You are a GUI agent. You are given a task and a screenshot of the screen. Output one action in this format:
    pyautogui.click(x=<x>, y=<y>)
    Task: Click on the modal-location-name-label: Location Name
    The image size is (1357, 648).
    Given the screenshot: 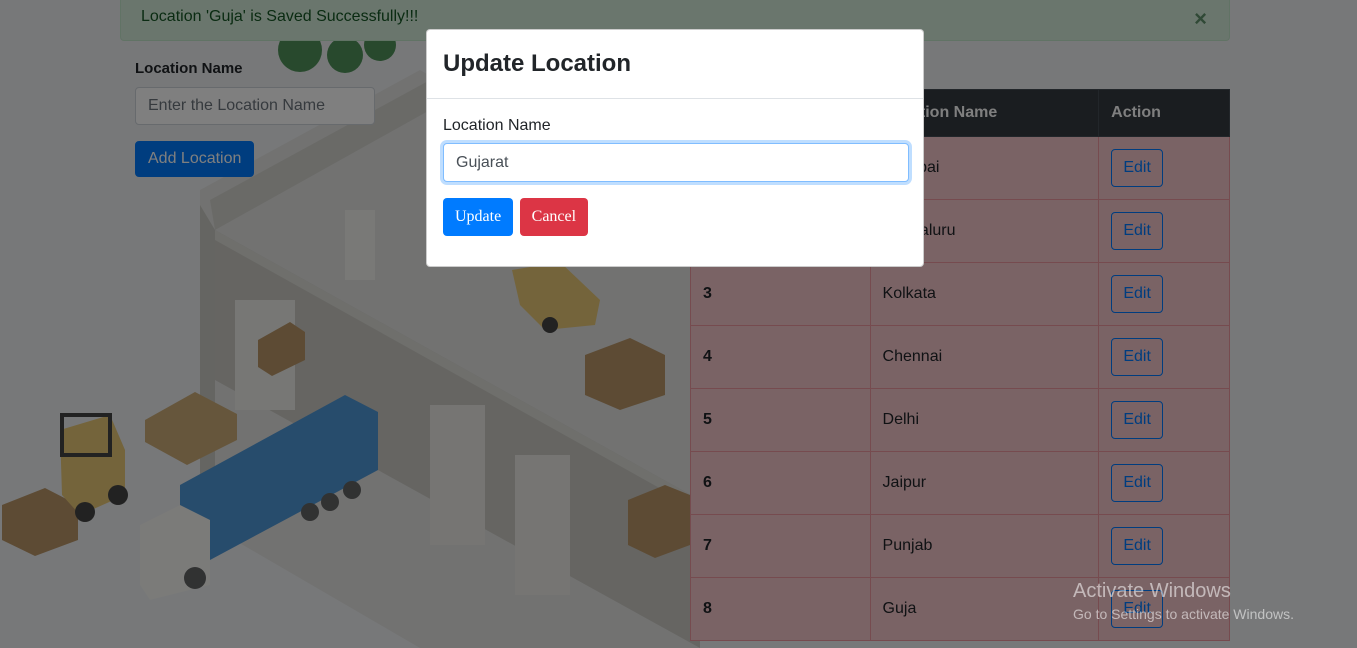 What is the action you would take?
    pyautogui.click(x=497, y=125)
    